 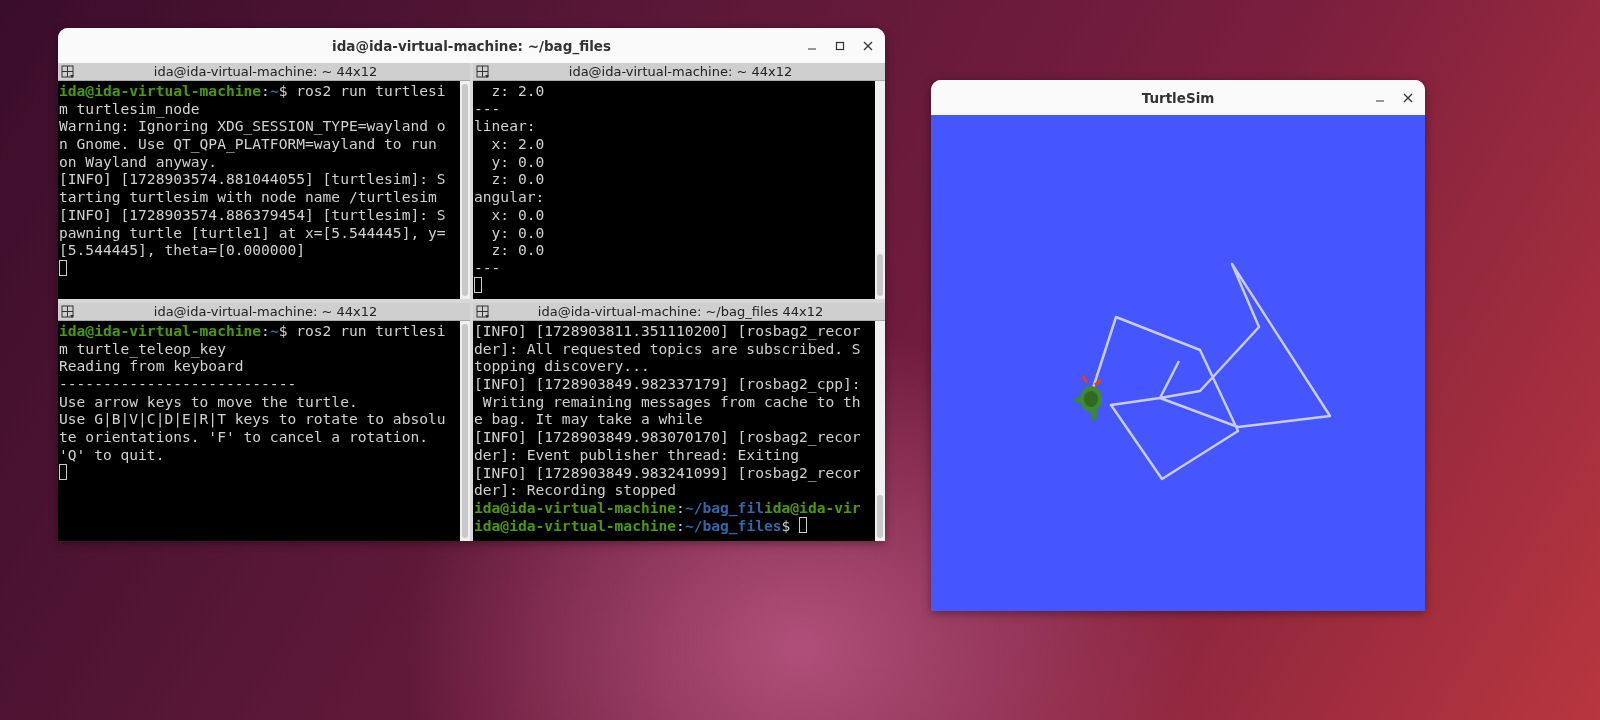 What do you see at coordinates (1178, 97) in the screenshot?
I see `window-title: TurtleSim` at bounding box center [1178, 97].